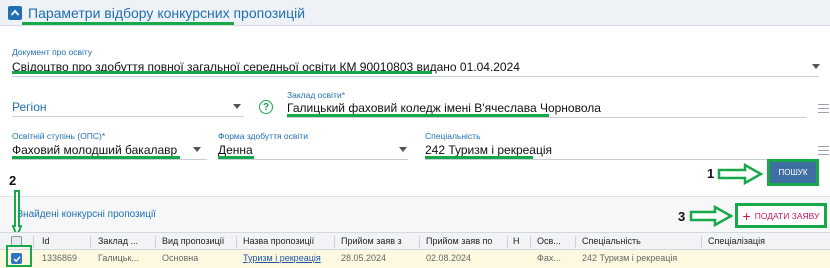 Image resolution: width=830 pixels, height=268 pixels. I want to click on cell-to: 02.08.2024, so click(449, 258).